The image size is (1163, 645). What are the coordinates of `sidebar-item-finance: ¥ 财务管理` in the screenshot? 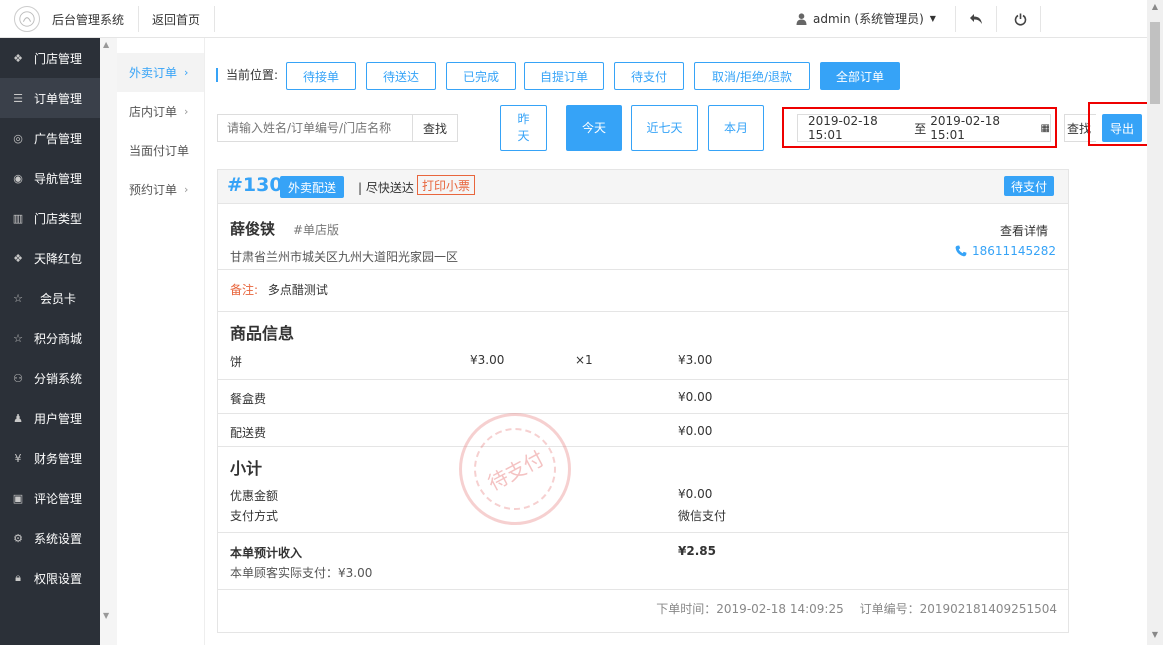 It's located at (50, 458).